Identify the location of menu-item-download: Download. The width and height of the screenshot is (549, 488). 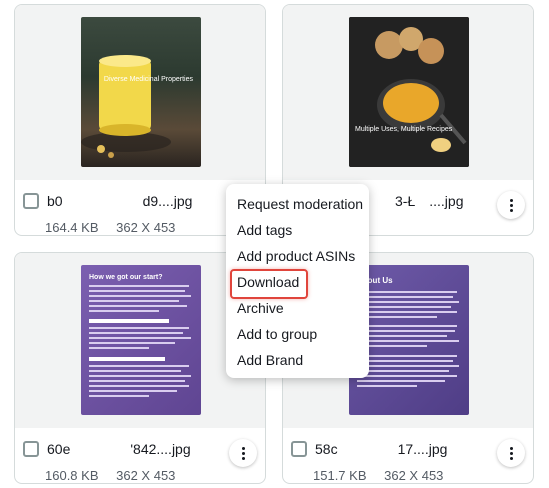
(297, 284).